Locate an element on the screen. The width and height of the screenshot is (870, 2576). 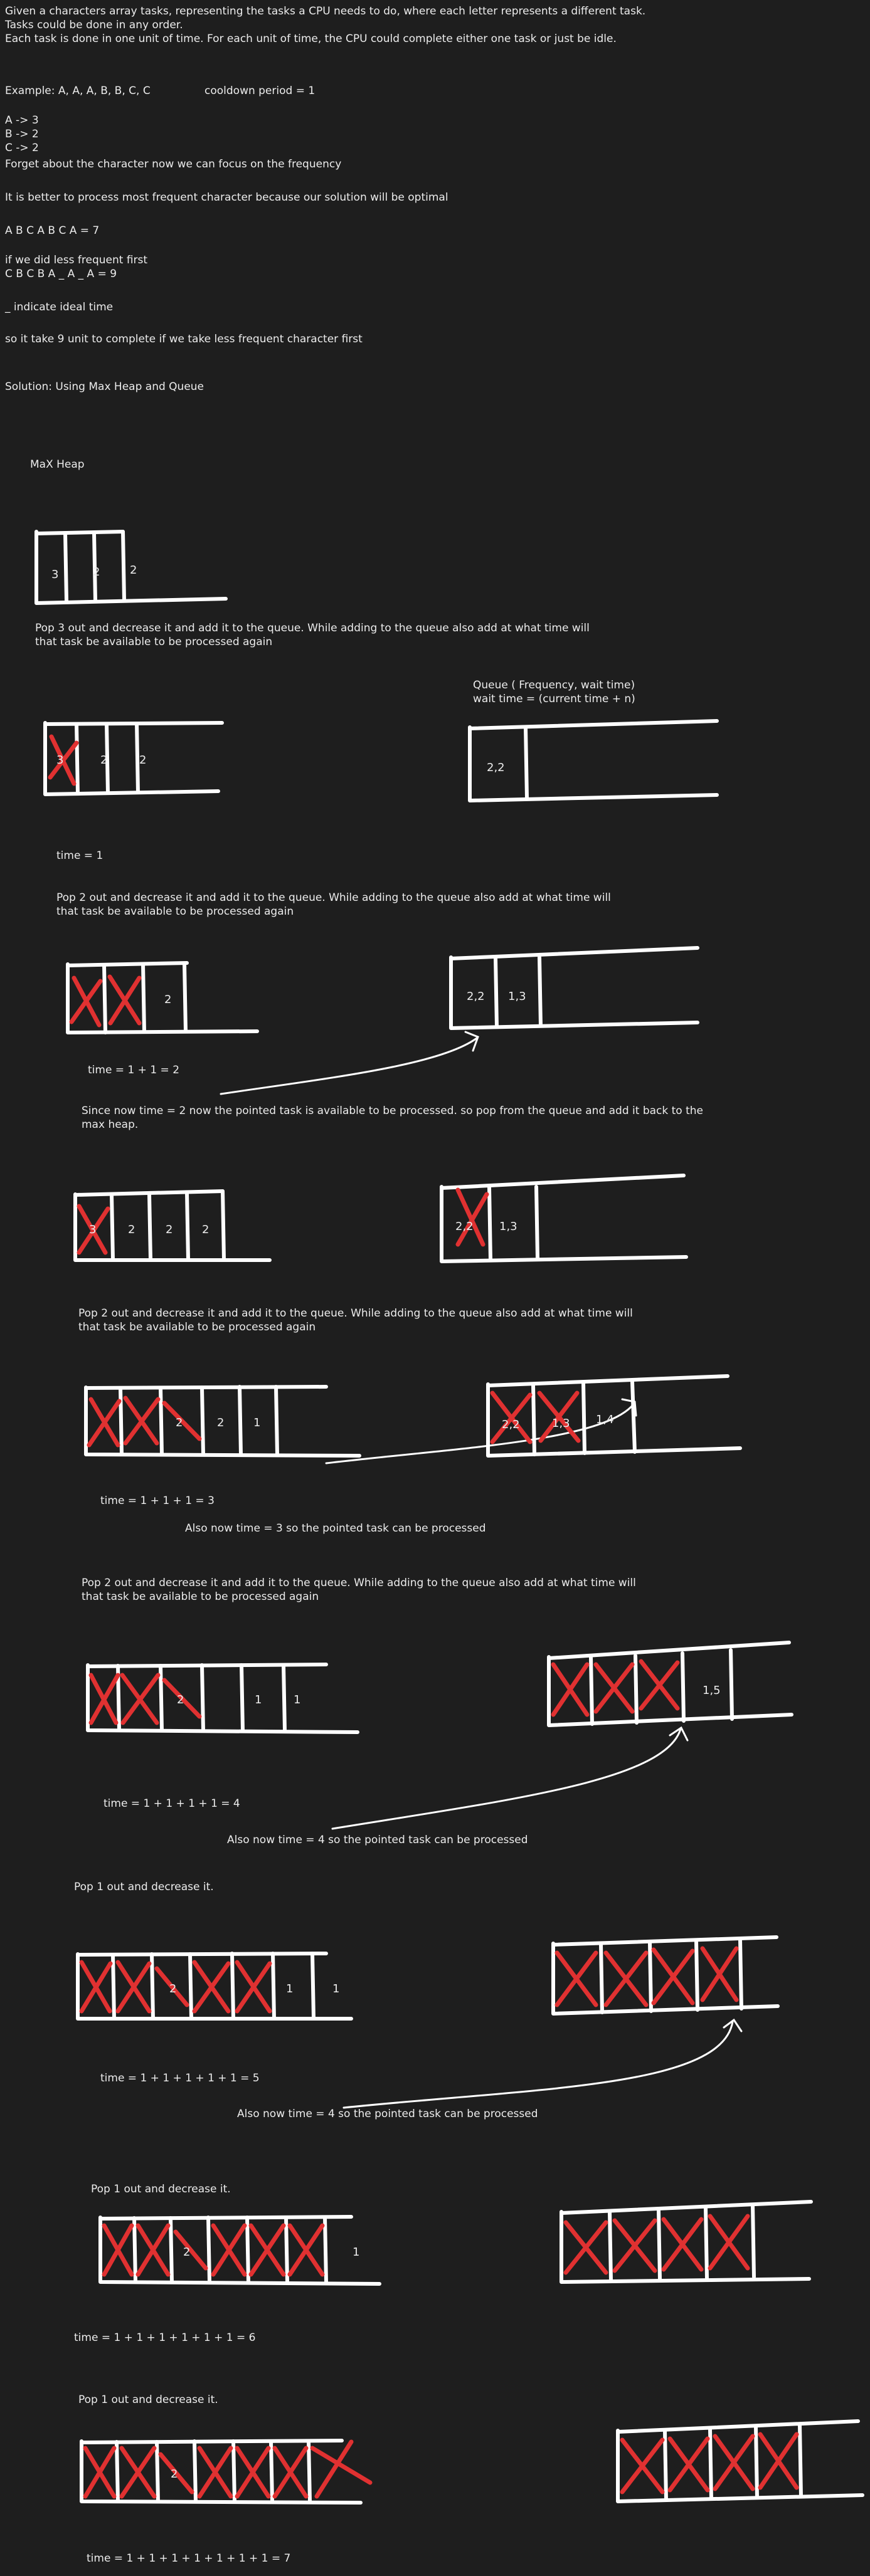
queue-cell-value: 1,5 is located at coordinates (712, 1691).